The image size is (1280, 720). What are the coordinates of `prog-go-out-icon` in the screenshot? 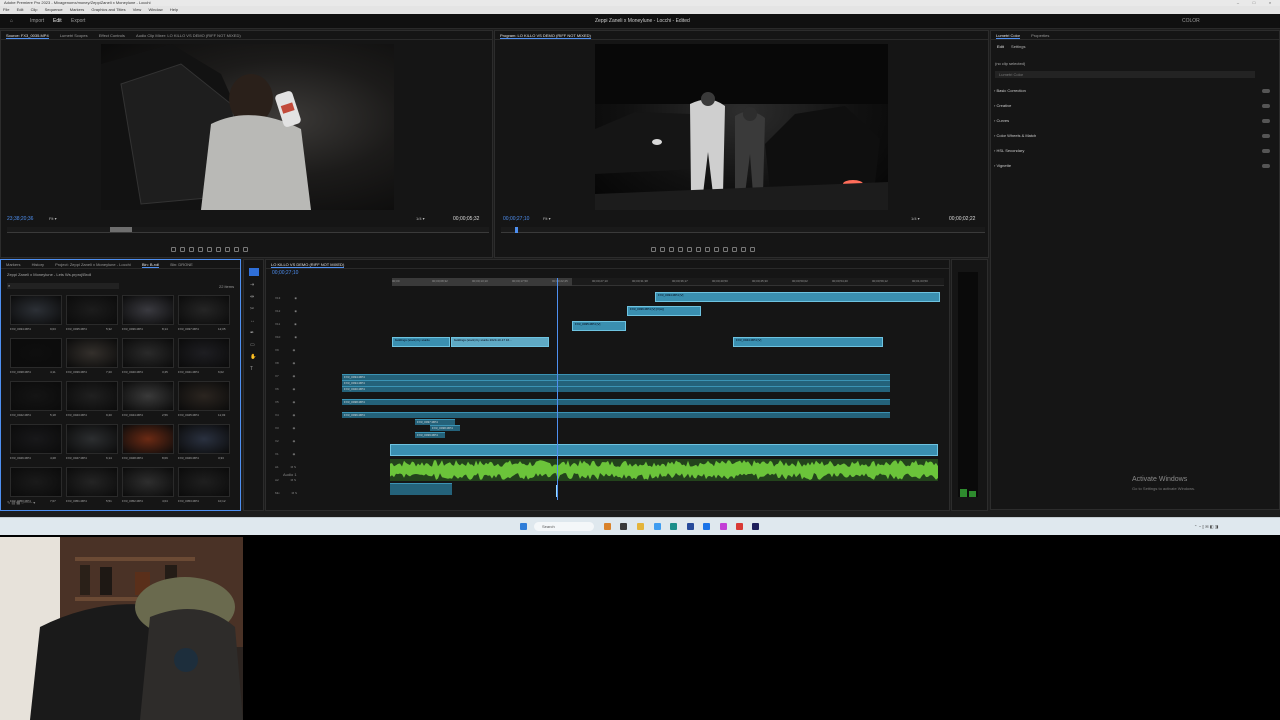 It's located at (716, 249).